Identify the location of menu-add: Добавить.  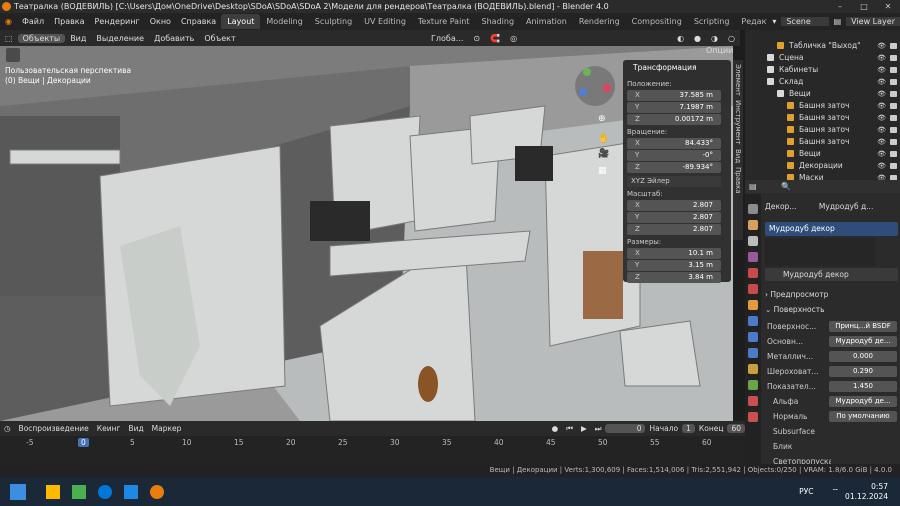
(174, 38).